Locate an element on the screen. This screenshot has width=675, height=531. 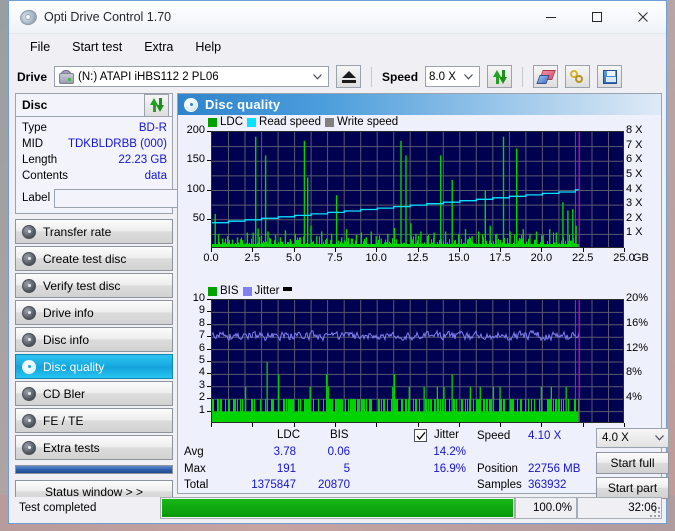
disc-bler-icon is located at coordinates (29, 393).